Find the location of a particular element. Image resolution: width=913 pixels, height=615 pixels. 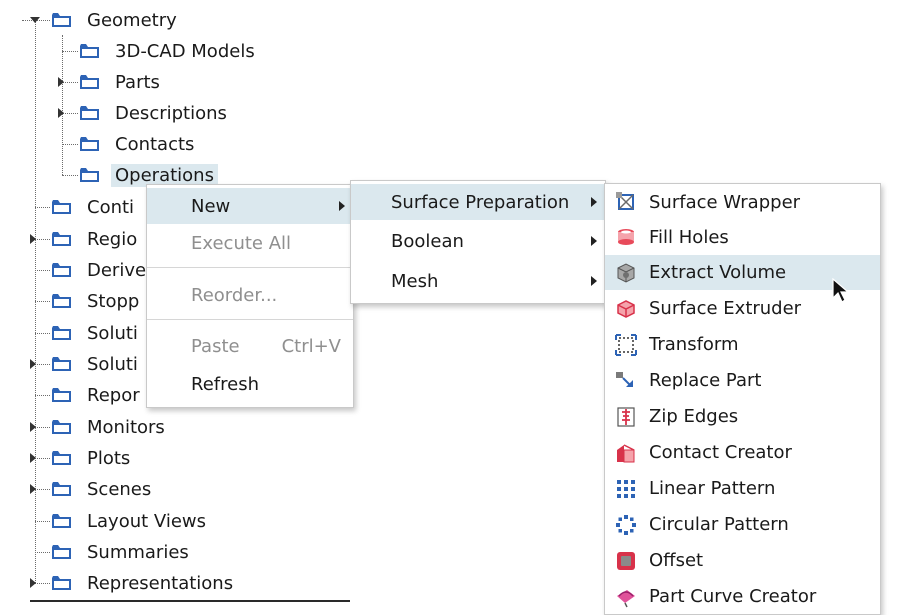

tree-node-label: Soluti is located at coordinates (112, 364).